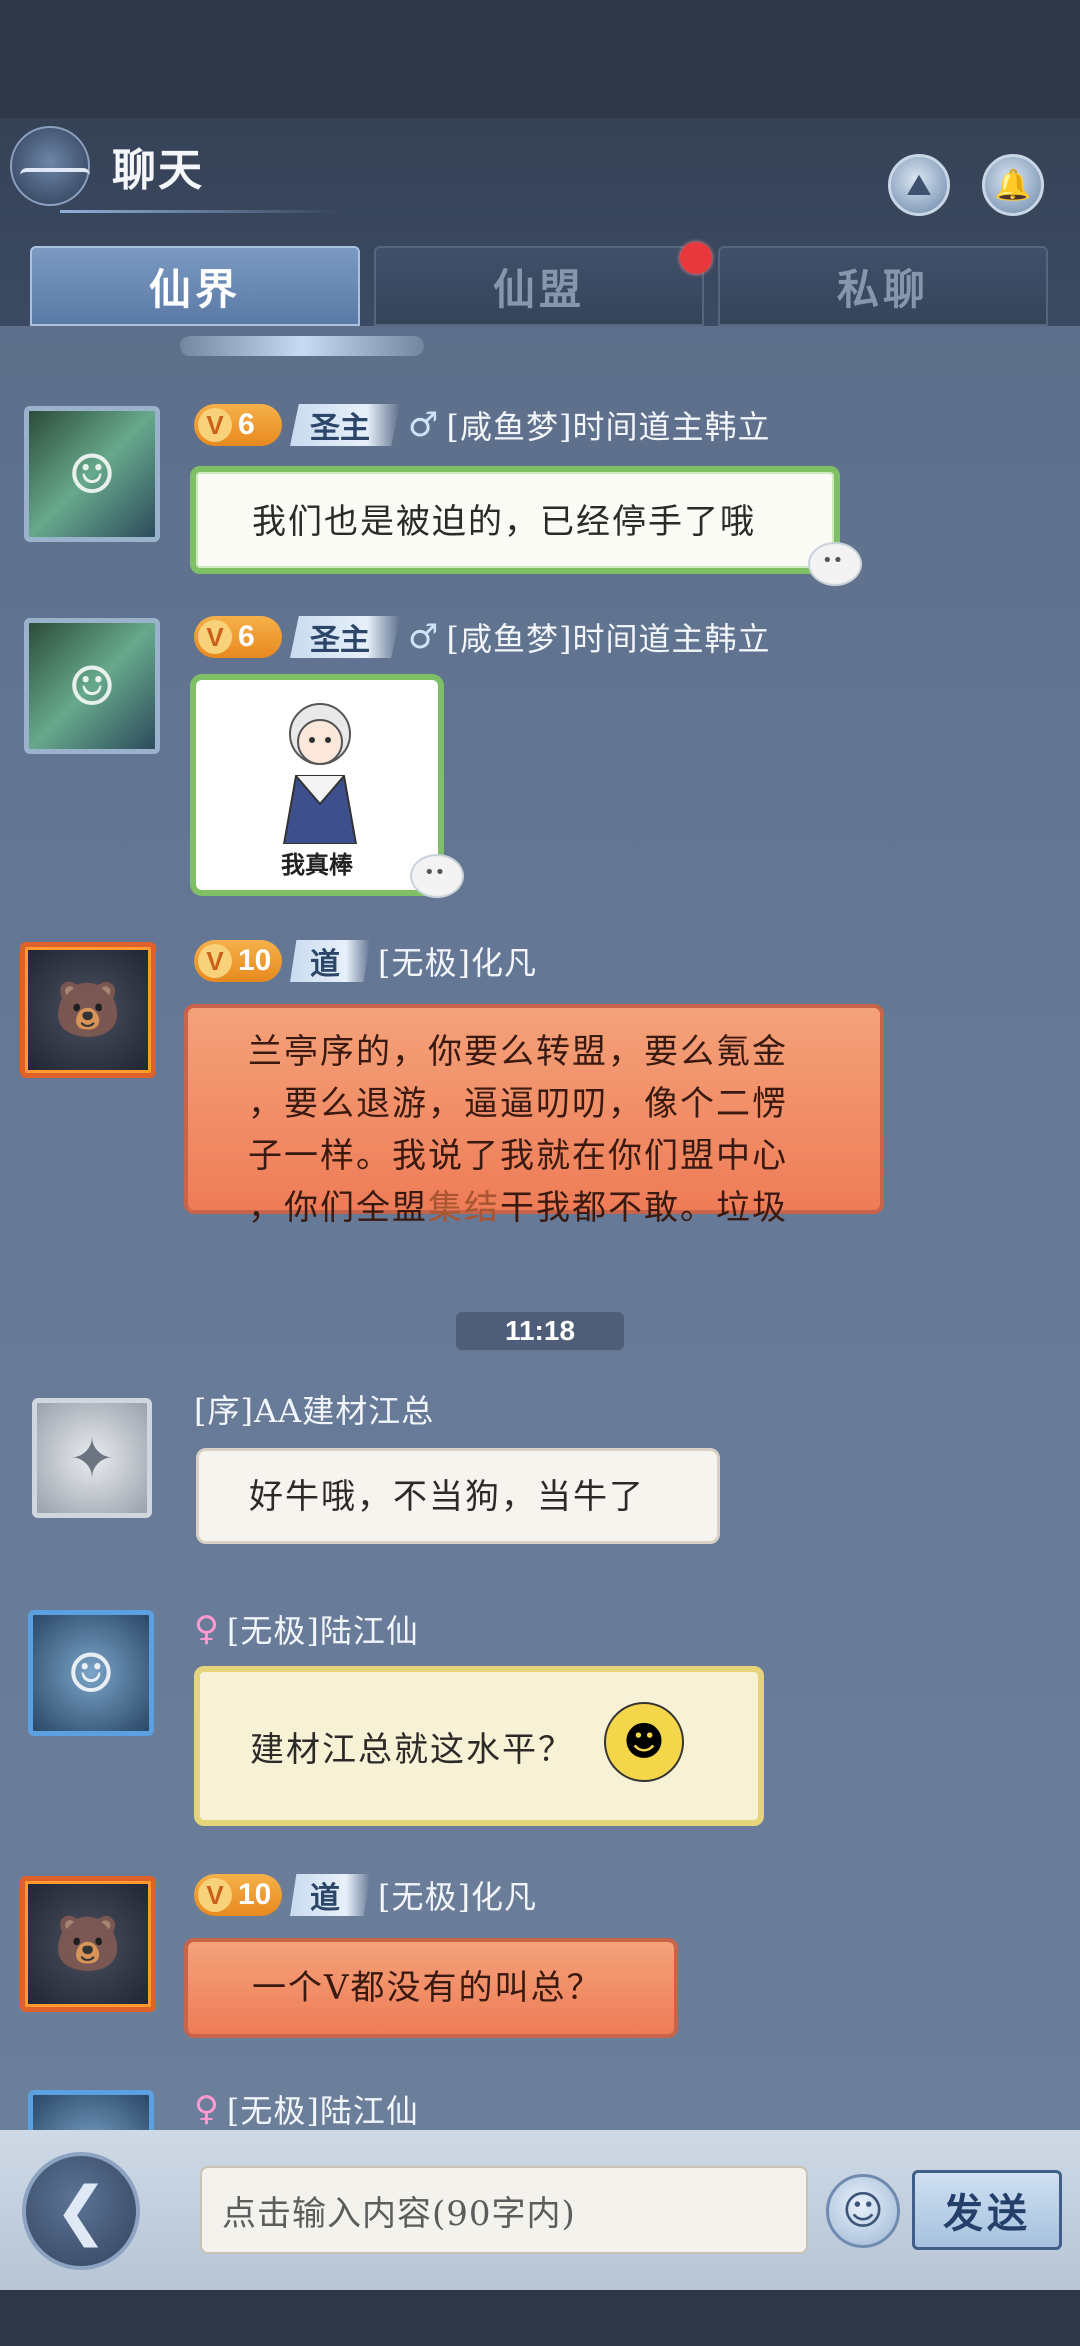 Image resolution: width=1080 pixels, height=2346 pixels. I want to click on message-text: ，你们全盟, so click(338, 1208).